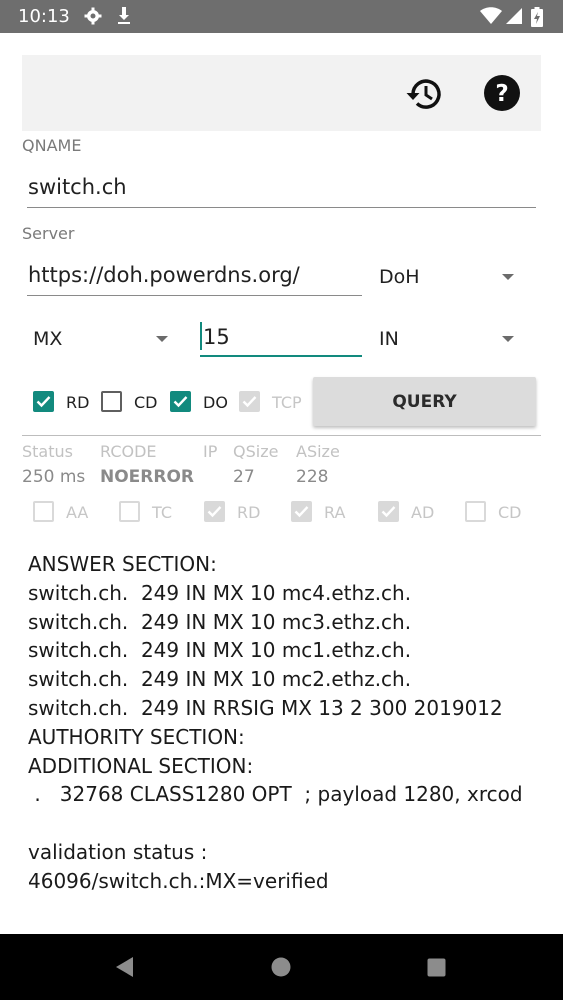 The height and width of the screenshot is (1000, 563). Describe the element at coordinates (256, 451) in the screenshot. I see `qsize-header: QSize` at that location.